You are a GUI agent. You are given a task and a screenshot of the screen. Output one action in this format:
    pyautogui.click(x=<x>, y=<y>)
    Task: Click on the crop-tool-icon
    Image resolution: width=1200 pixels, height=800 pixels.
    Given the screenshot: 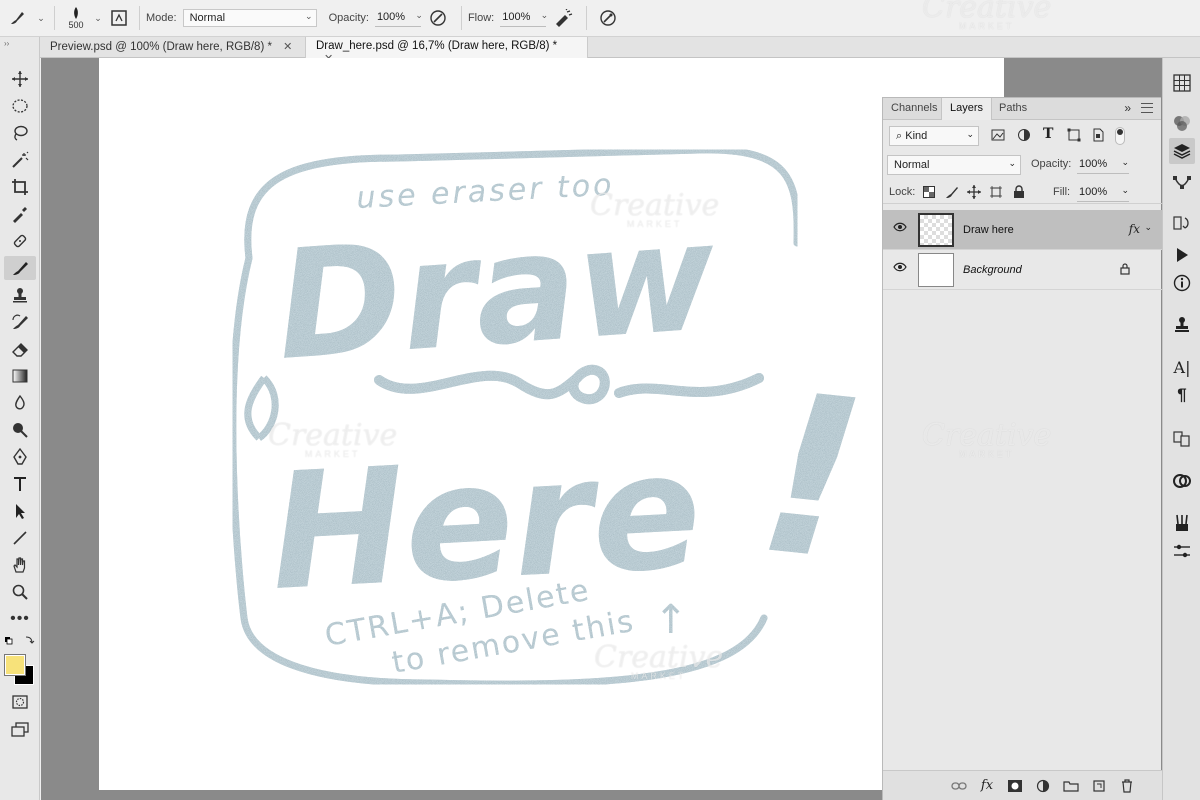 What is the action you would take?
    pyautogui.click(x=20, y=187)
    